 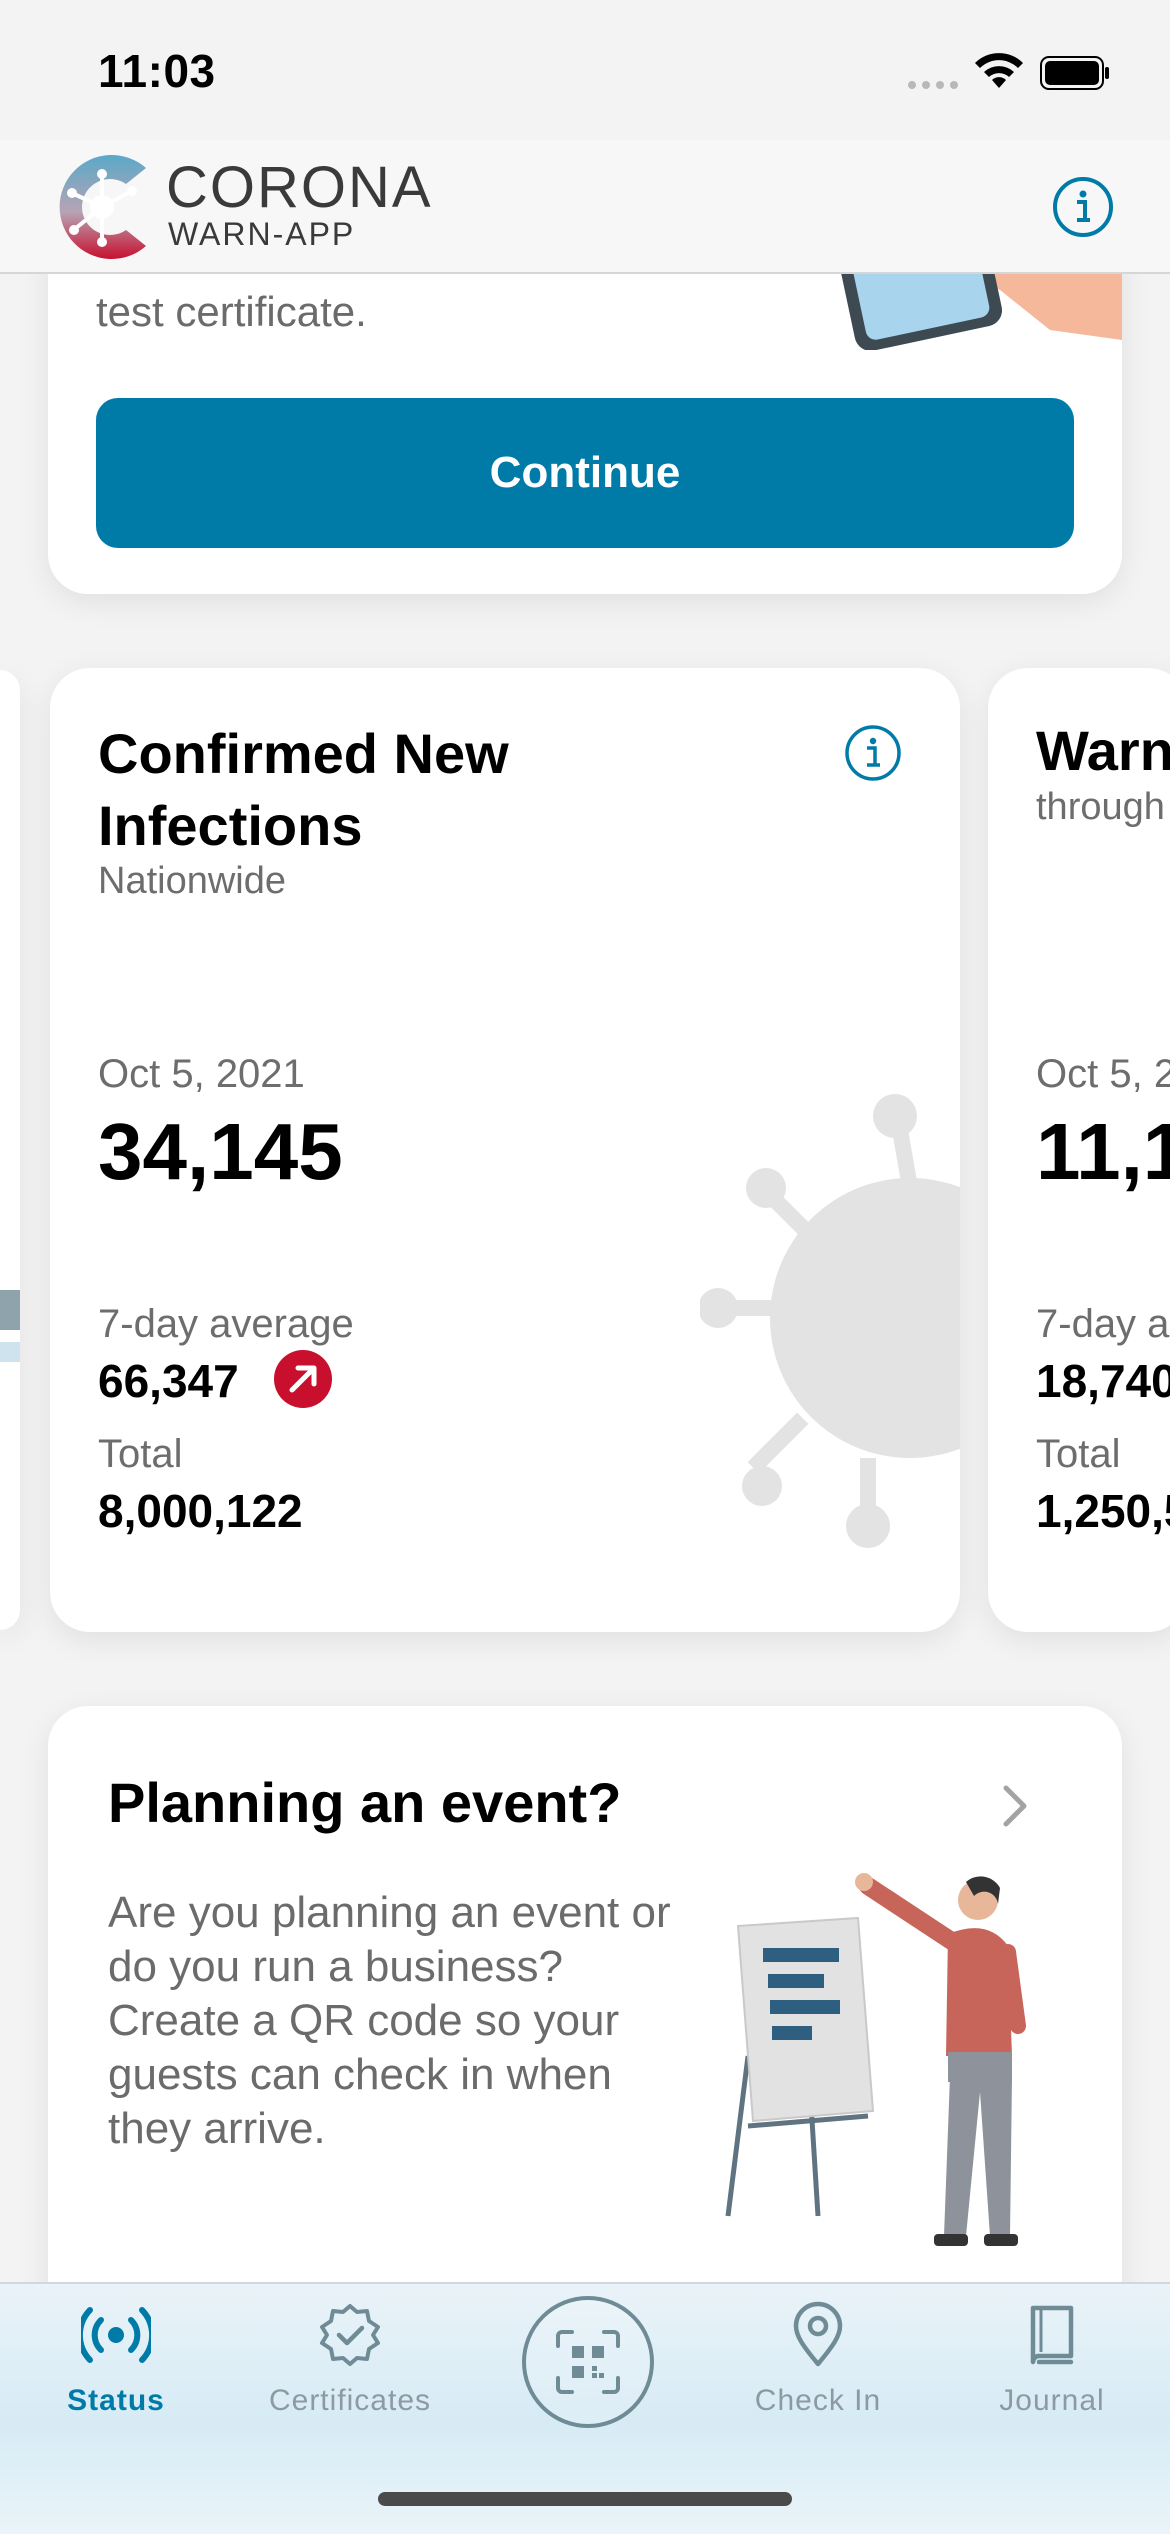 I want to click on certificate-text: test certificate., so click(x=231, y=311).